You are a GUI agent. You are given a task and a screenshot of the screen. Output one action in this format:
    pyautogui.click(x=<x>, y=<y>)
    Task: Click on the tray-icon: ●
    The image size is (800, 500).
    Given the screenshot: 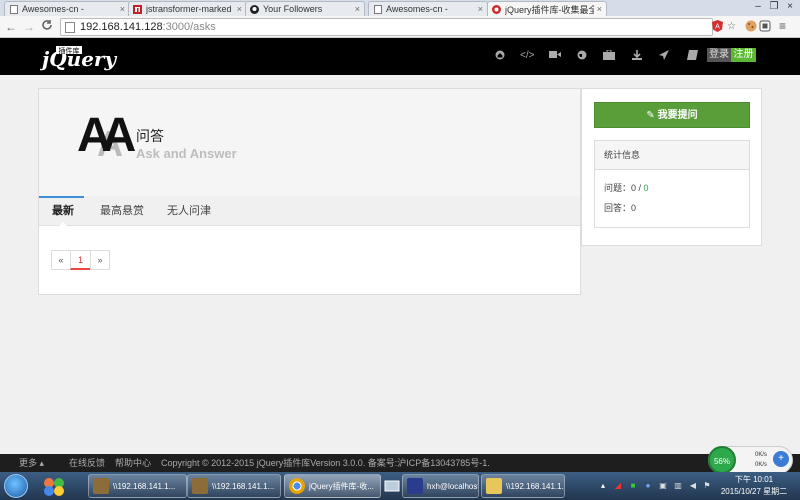 What is the action you would take?
    pyautogui.click(x=648, y=486)
    